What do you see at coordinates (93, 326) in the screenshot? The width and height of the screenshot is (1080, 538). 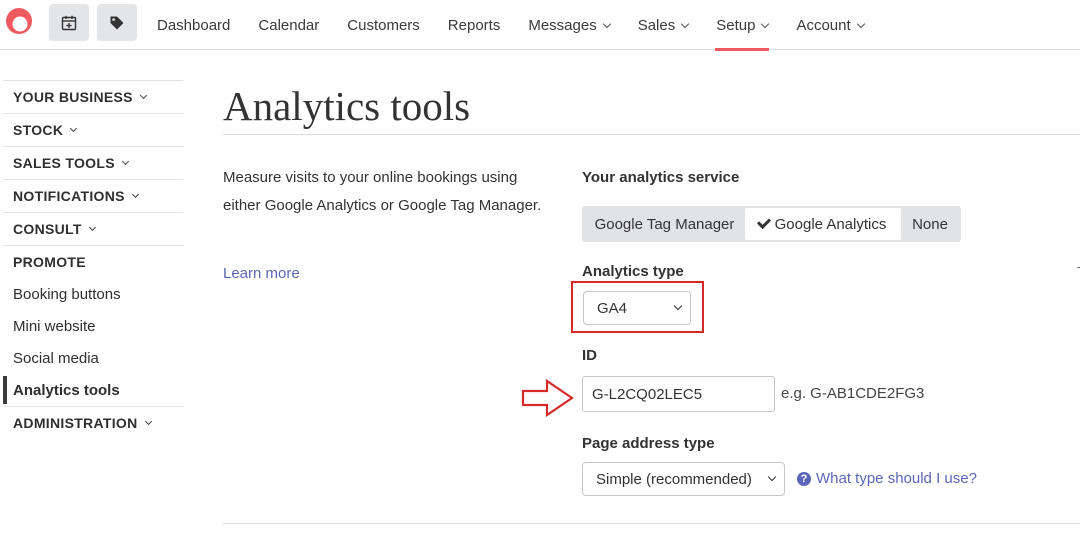 I see `sidebar-item-mini-website: Mini website` at bounding box center [93, 326].